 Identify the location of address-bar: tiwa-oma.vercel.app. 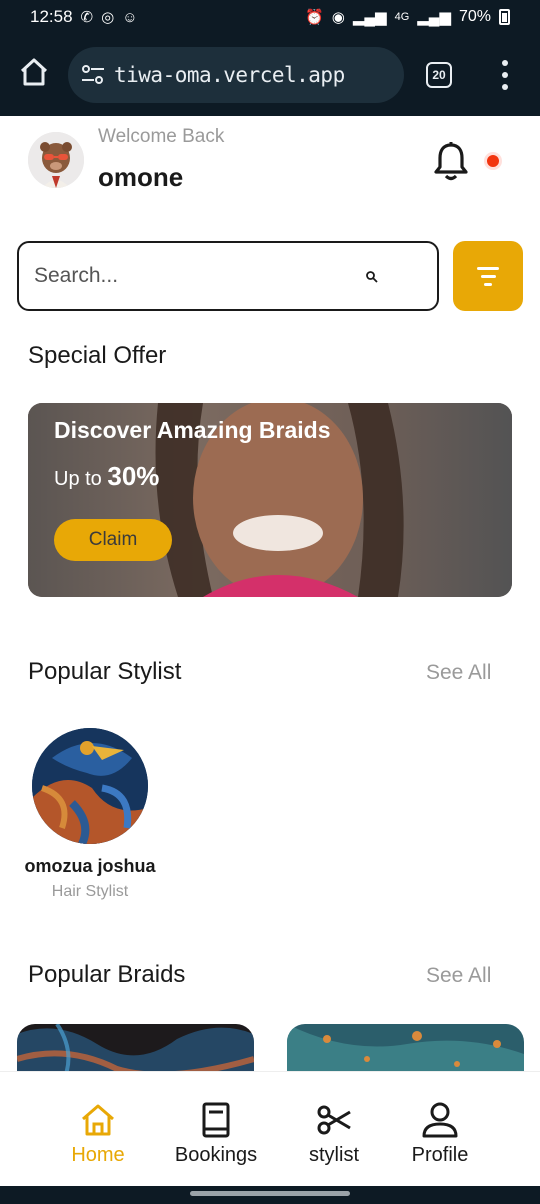
(236, 75).